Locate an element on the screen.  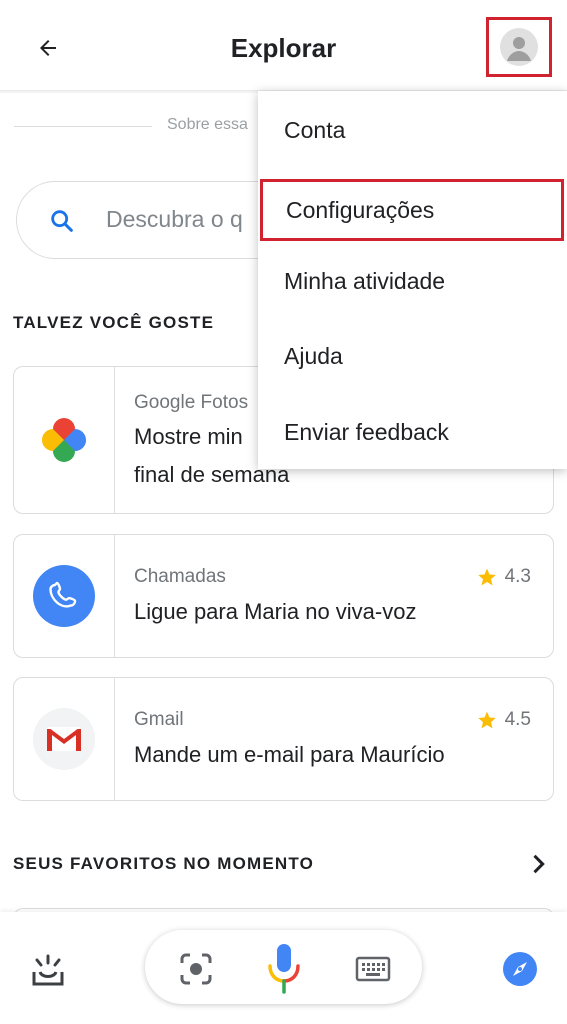
lens-icon is located at coordinates (196, 969).